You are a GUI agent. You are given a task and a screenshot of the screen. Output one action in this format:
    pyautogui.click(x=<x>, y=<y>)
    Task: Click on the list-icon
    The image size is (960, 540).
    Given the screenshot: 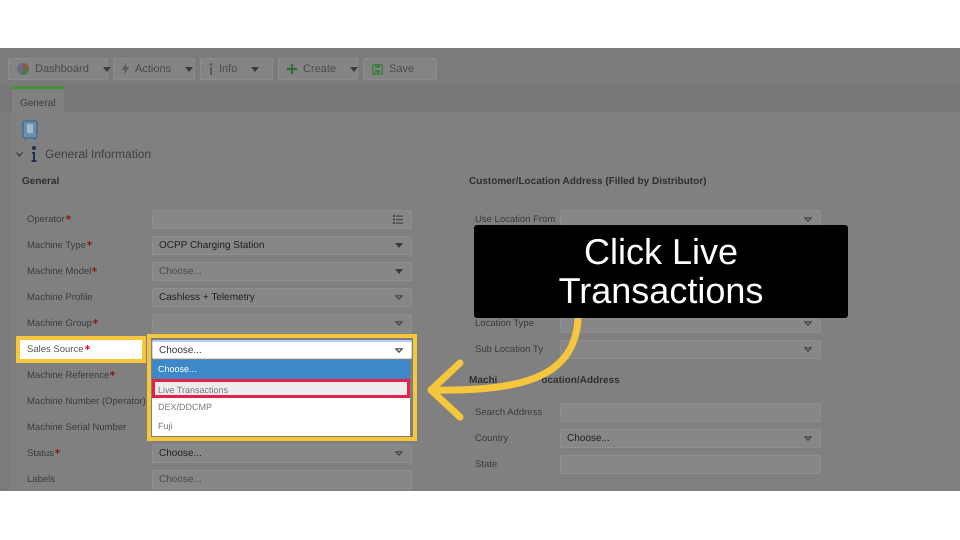 What is the action you would take?
    pyautogui.click(x=398, y=219)
    